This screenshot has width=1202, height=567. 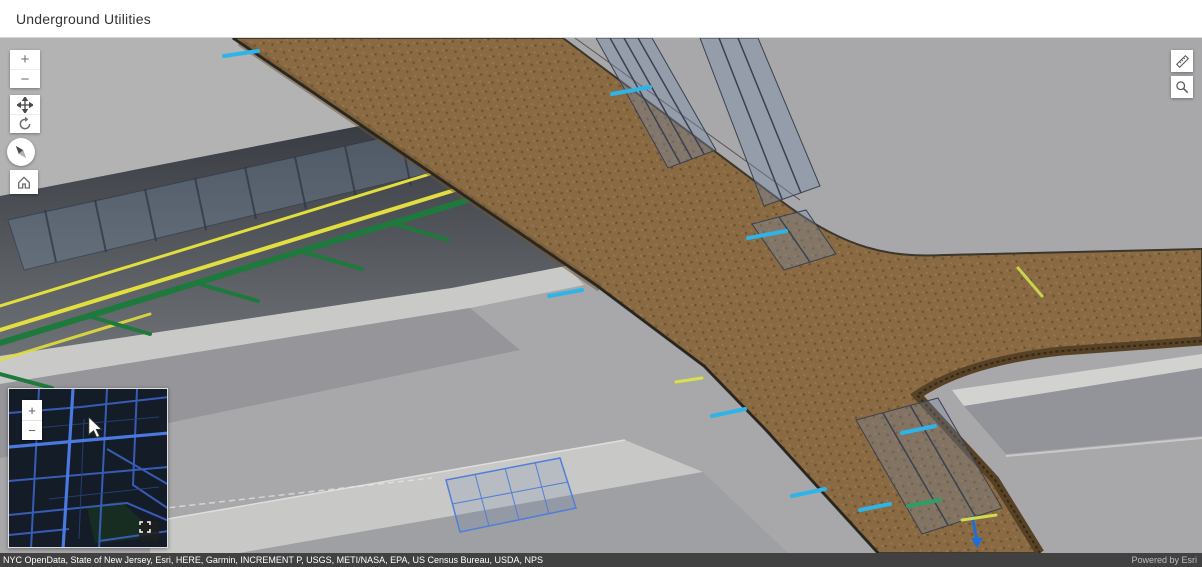 What do you see at coordinates (88, 468) in the screenshot?
I see `overview-minimap: + −` at bounding box center [88, 468].